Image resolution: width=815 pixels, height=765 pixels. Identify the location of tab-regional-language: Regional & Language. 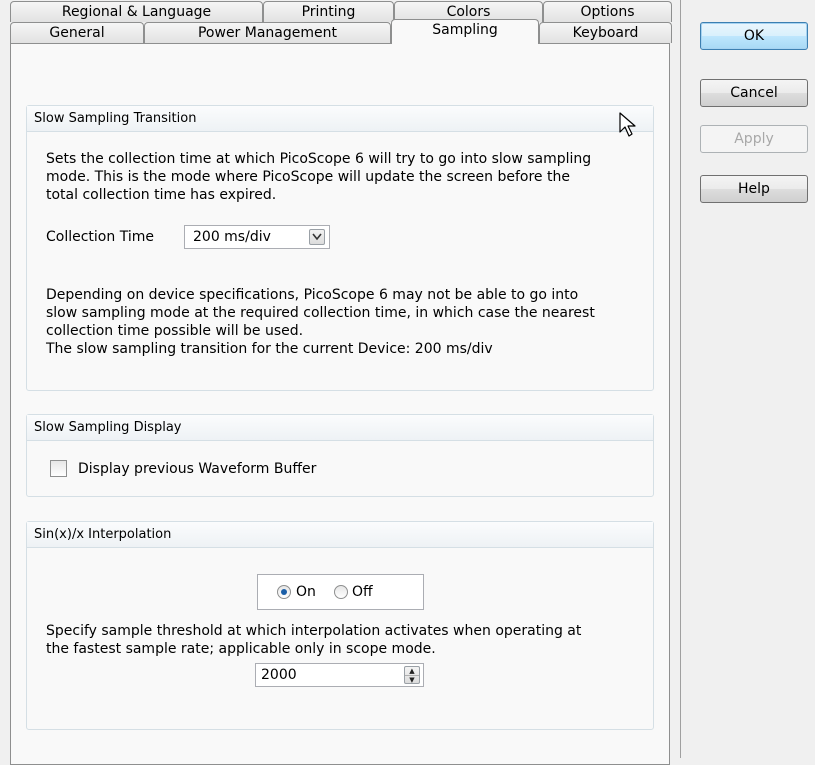
(136, 11).